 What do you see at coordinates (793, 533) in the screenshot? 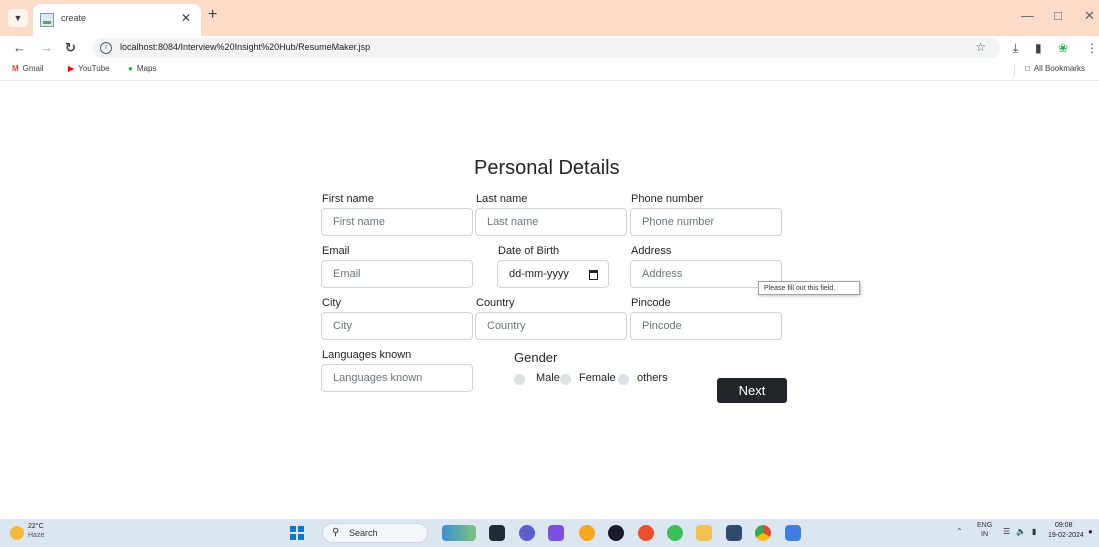
I see `intellij-app-icon` at bounding box center [793, 533].